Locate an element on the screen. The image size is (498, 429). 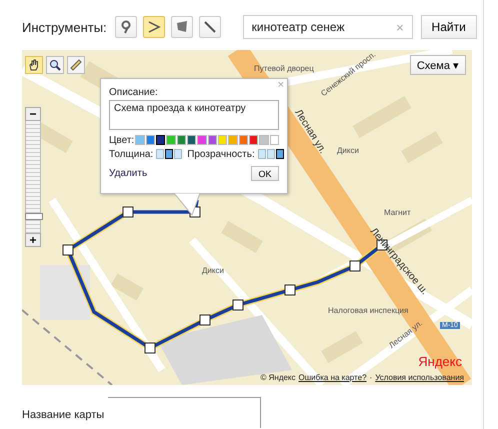
zoom-tool-button is located at coordinates (55, 65).